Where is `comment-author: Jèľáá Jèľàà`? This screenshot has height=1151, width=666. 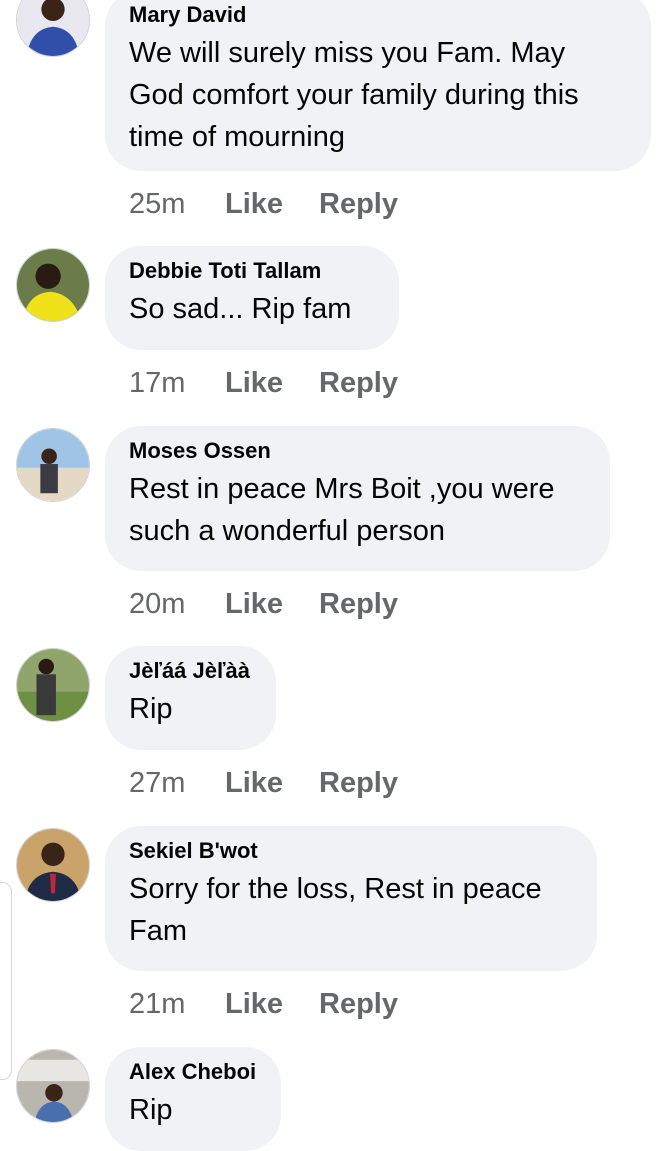 comment-author: Jèľáá Jèľàà is located at coordinates (190, 671).